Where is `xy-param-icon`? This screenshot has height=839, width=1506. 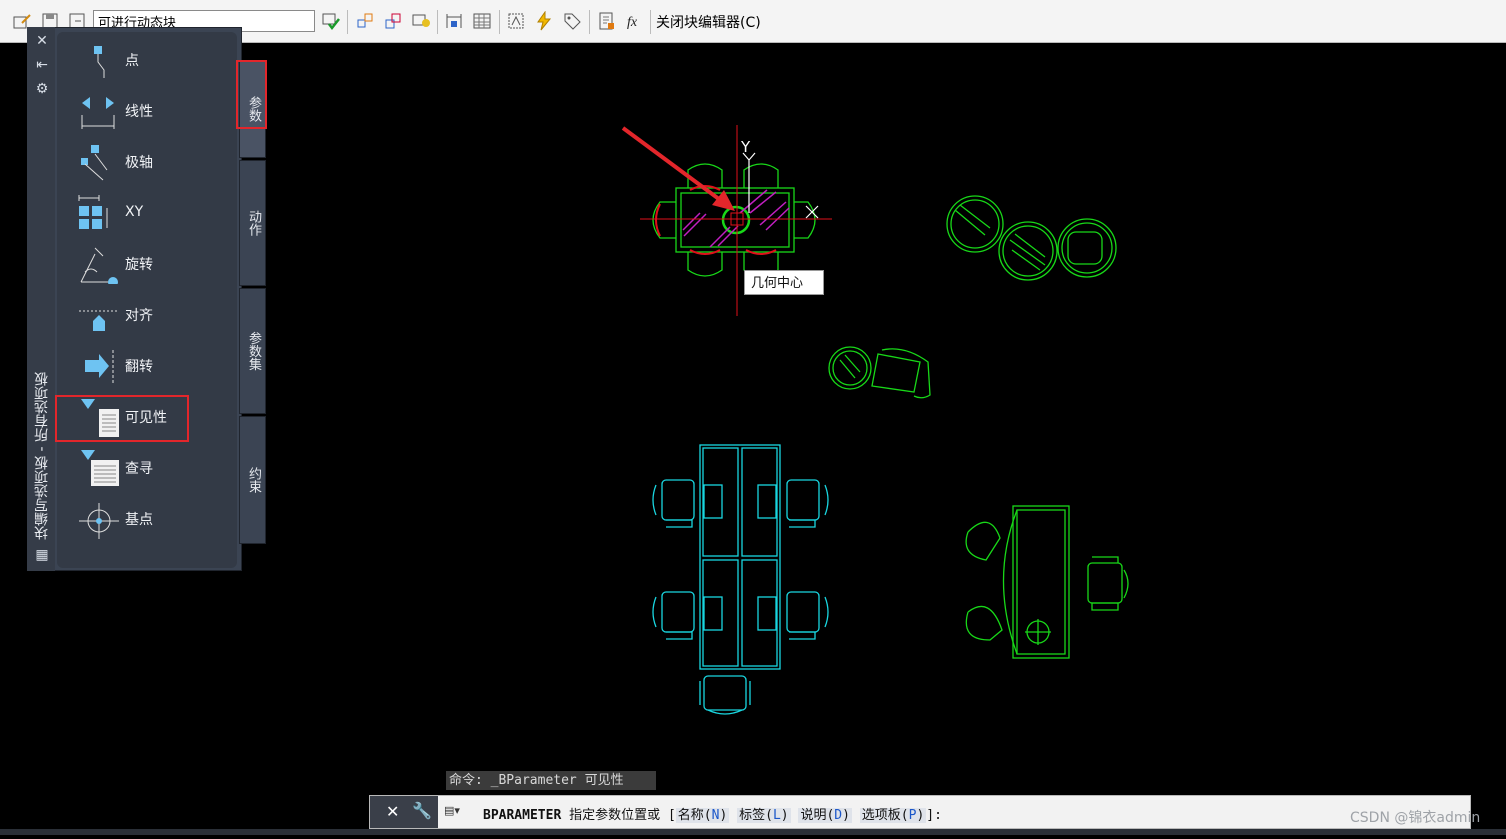
xy-param-icon is located at coordinates (99, 214).